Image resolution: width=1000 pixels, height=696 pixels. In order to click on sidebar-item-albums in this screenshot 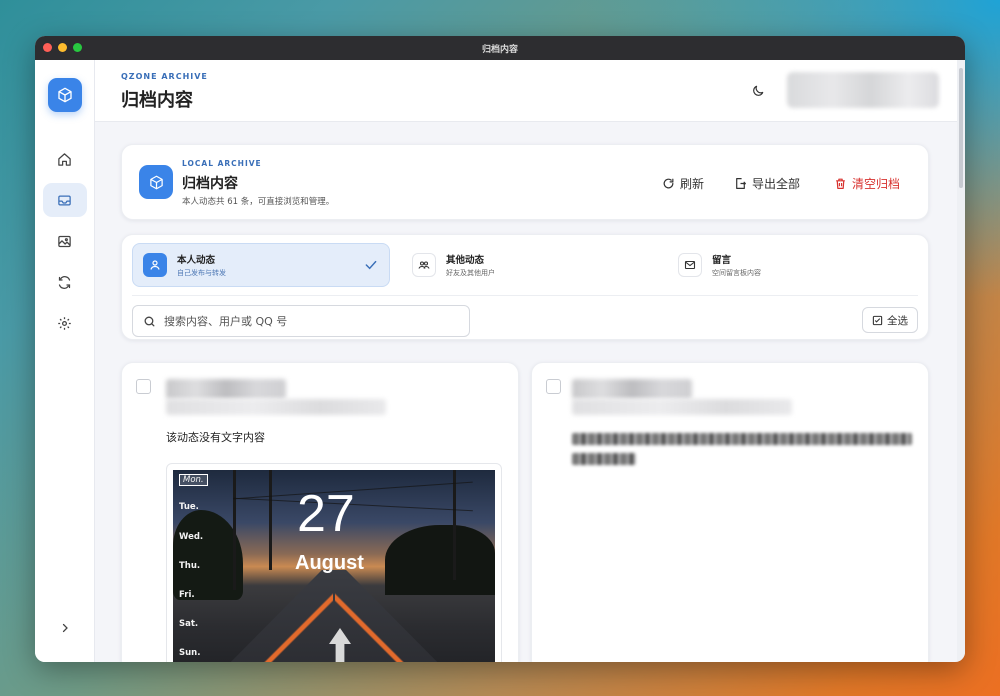, I will do `click(65, 241)`.